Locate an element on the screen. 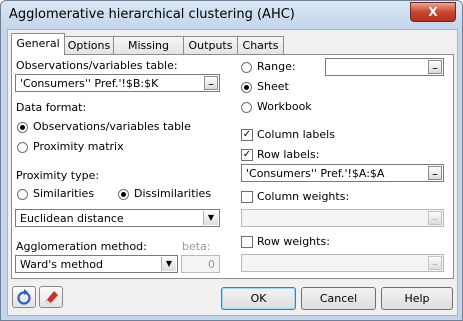  data-format-proximity-label: Proximity matrix is located at coordinates (78, 146).